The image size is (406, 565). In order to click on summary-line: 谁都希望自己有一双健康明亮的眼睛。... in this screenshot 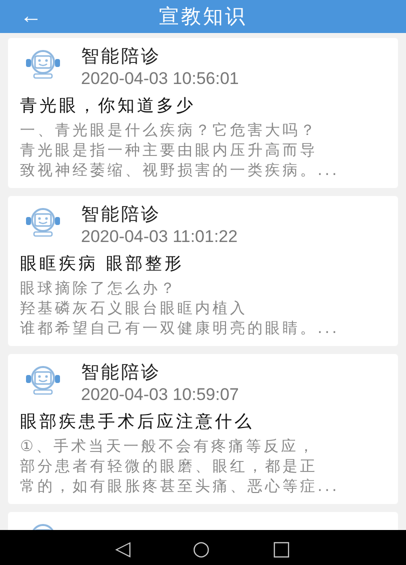, I will do `click(180, 328)`.